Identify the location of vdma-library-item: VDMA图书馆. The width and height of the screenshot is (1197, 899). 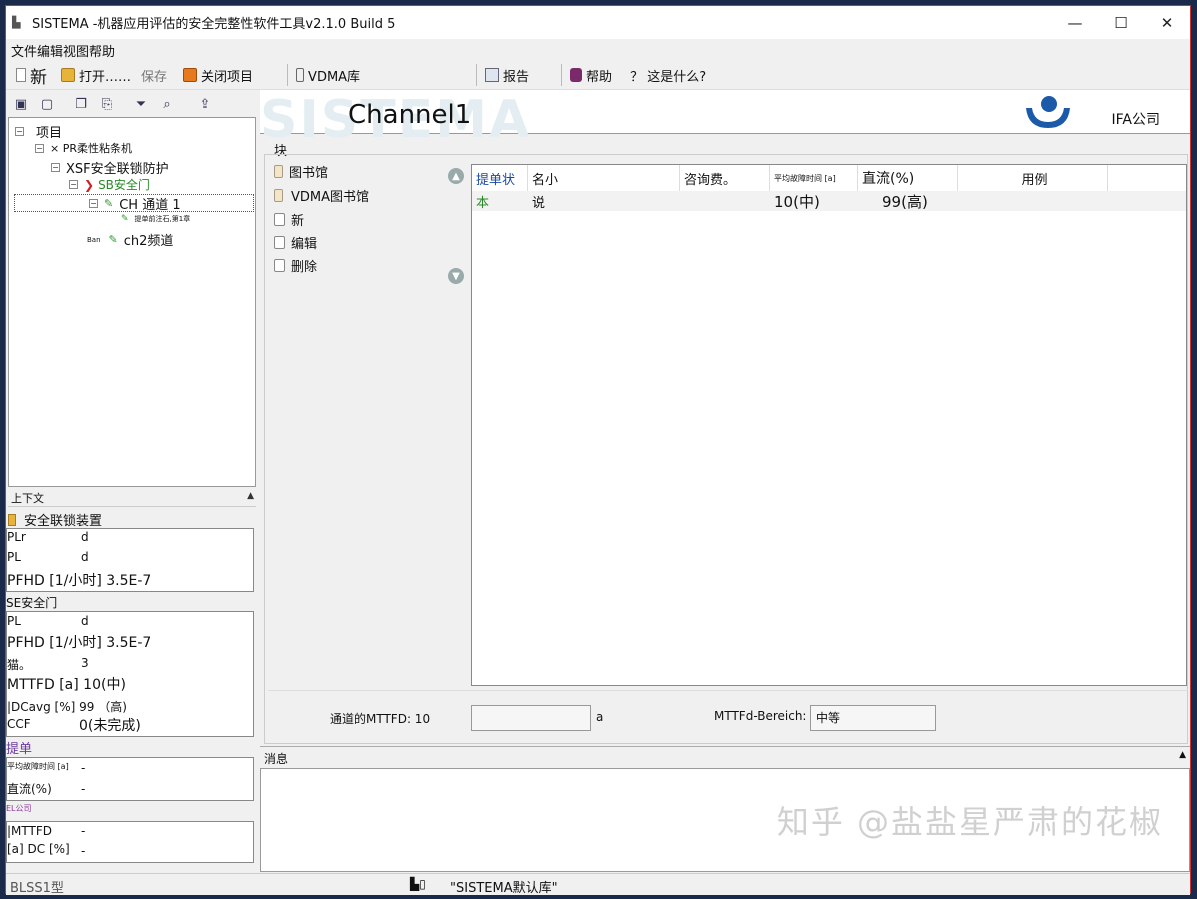
(321, 195).